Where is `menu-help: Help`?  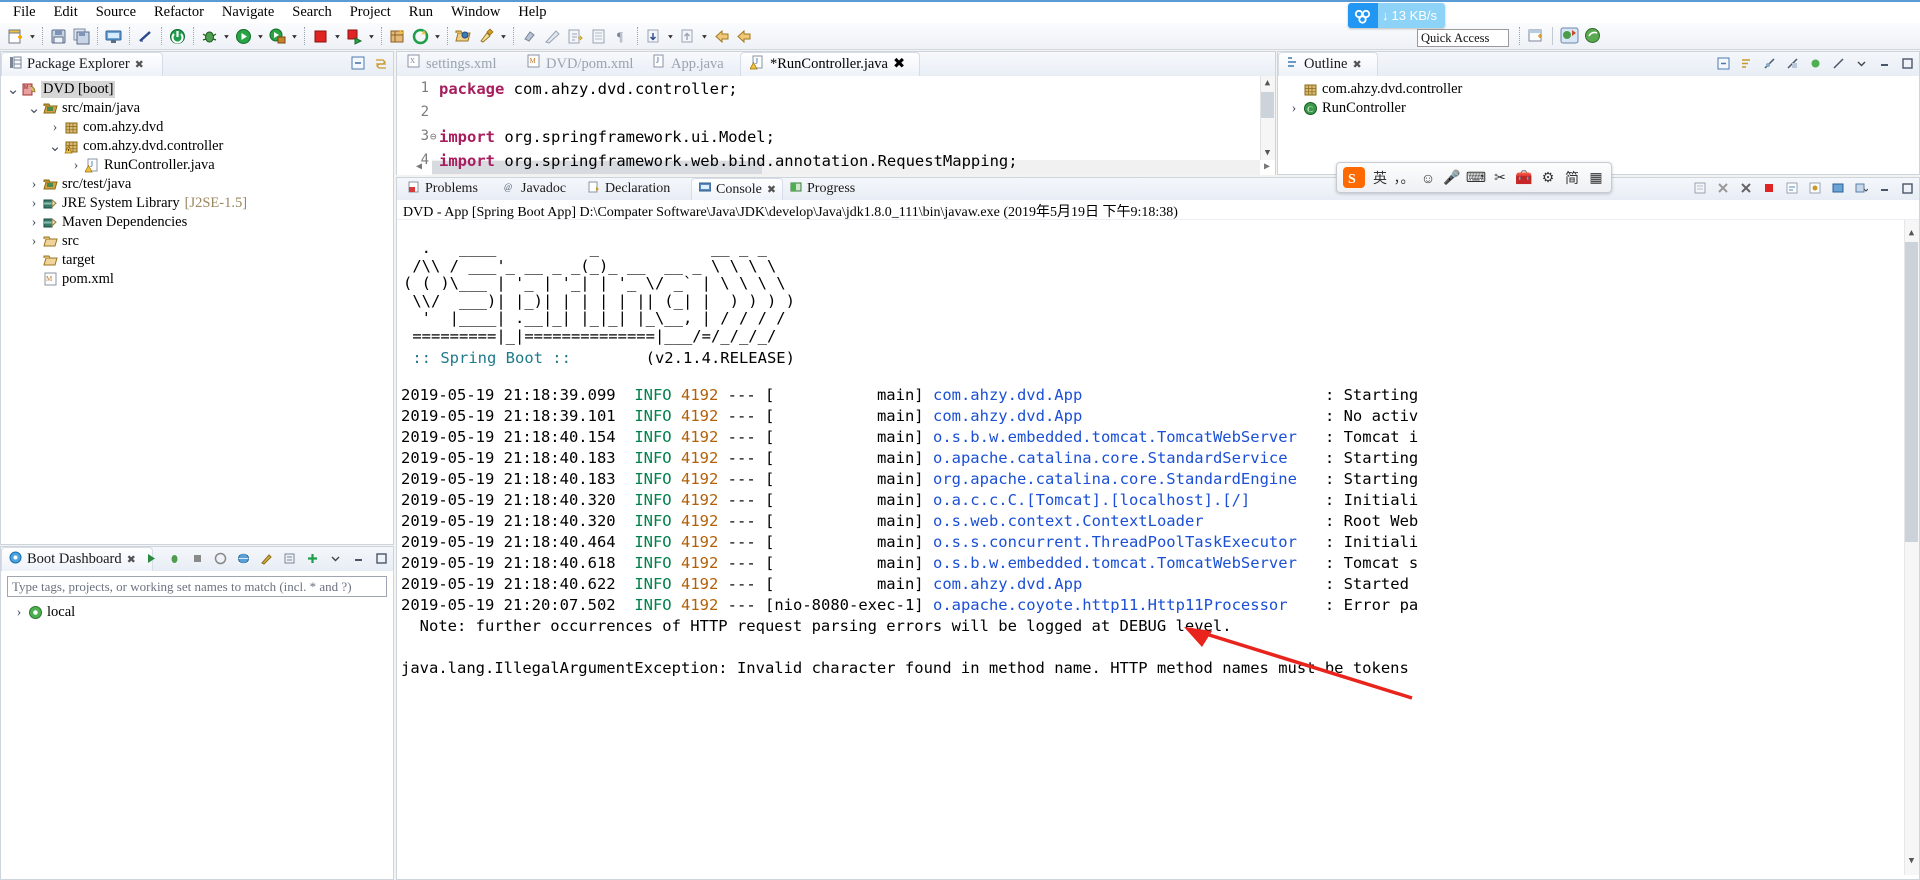 menu-help: Help is located at coordinates (532, 12).